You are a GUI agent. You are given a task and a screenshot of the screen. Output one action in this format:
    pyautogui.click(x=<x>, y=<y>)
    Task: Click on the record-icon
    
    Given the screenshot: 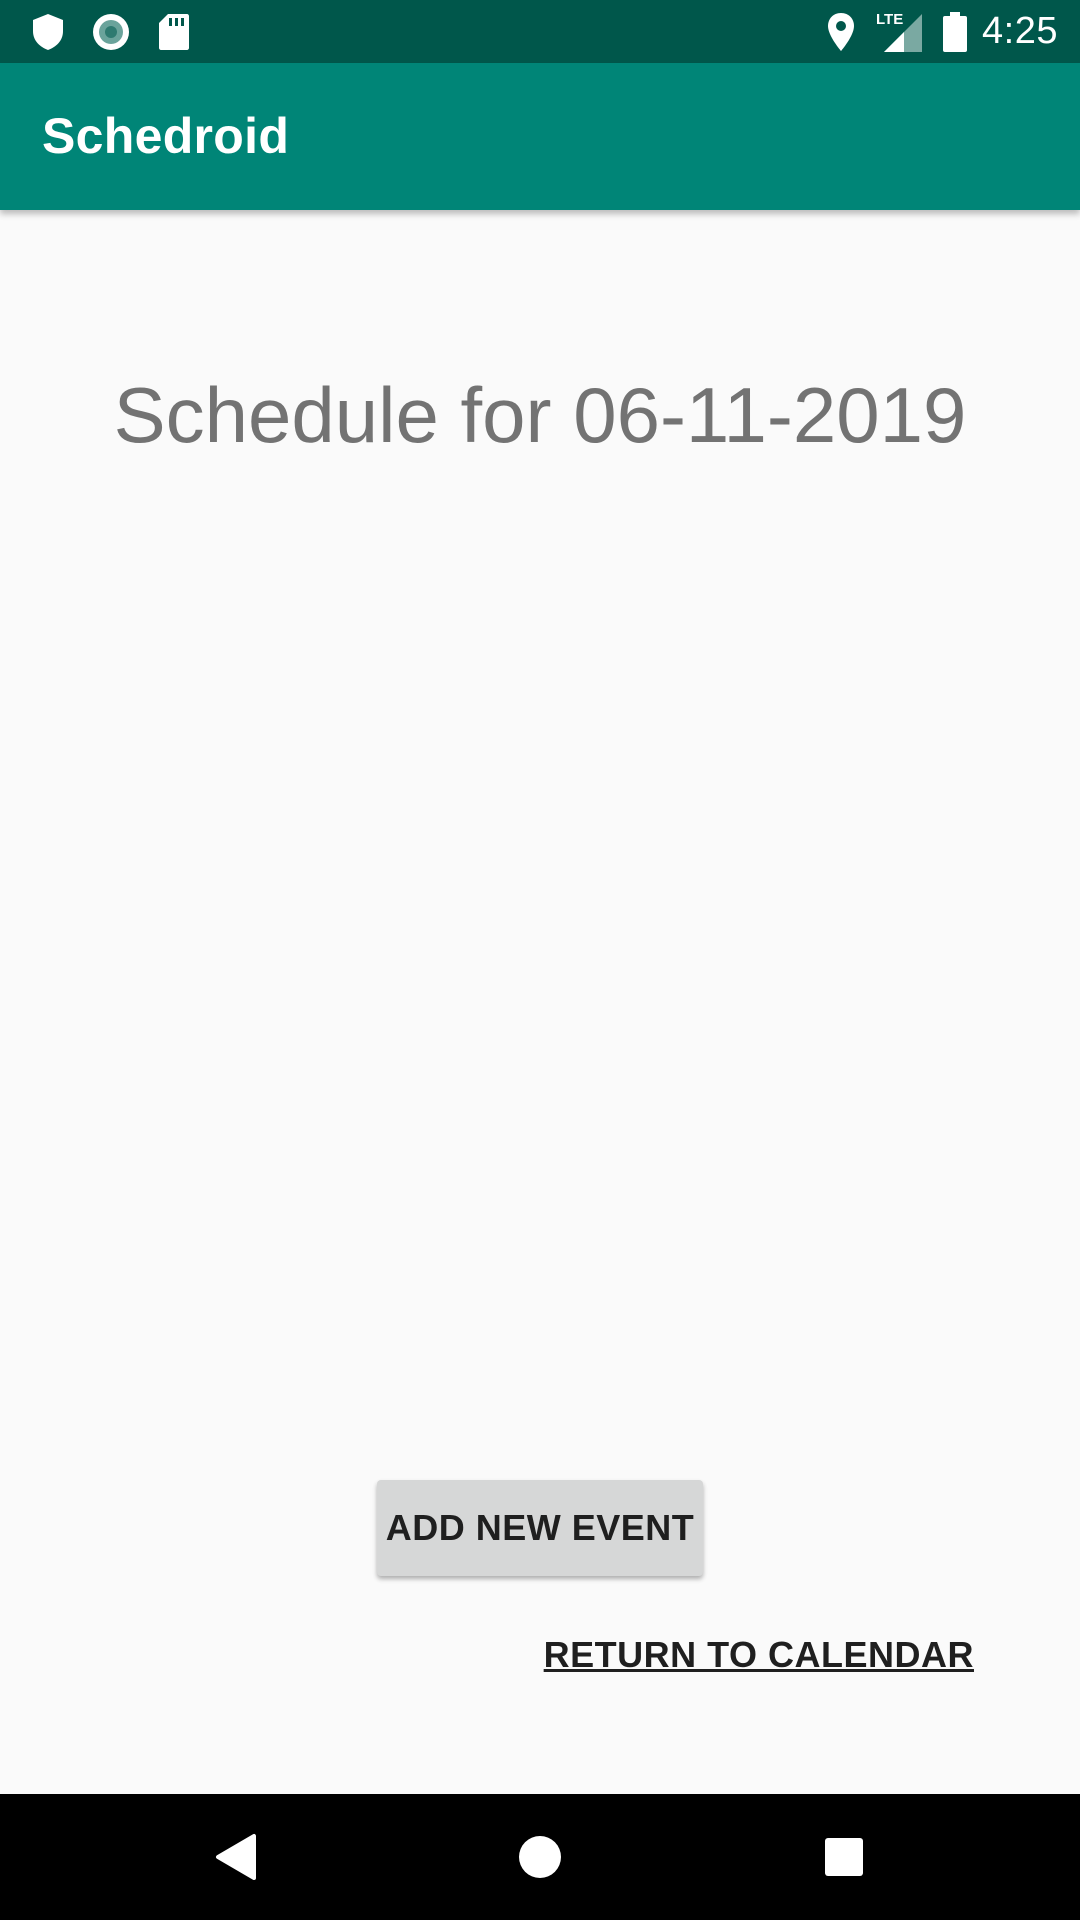 What is the action you would take?
    pyautogui.click(x=111, y=31)
    